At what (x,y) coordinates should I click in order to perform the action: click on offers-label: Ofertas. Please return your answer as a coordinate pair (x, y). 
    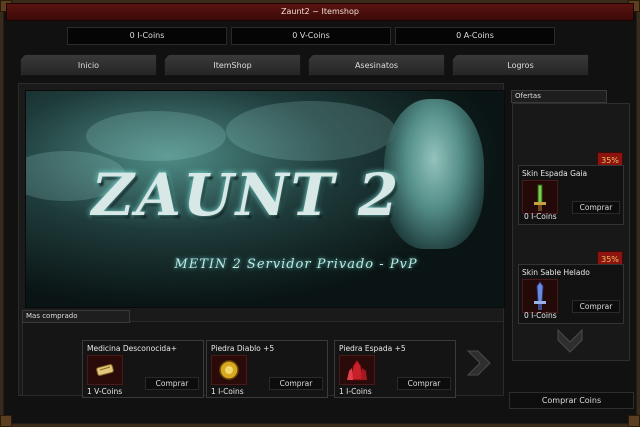
    Looking at the image, I should click on (559, 96).